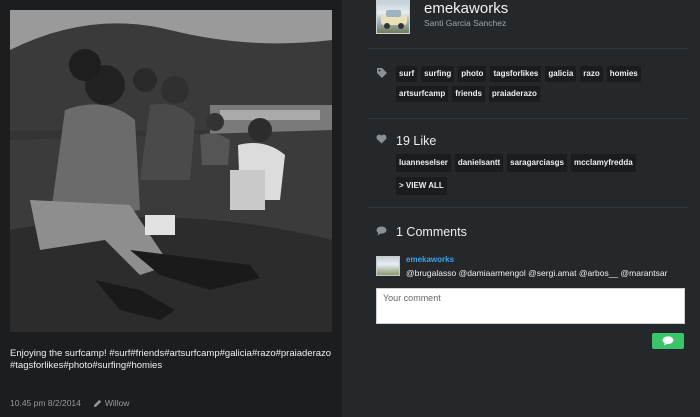 This screenshot has width=700, height=417. I want to click on tag-item: photo, so click(472, 74).